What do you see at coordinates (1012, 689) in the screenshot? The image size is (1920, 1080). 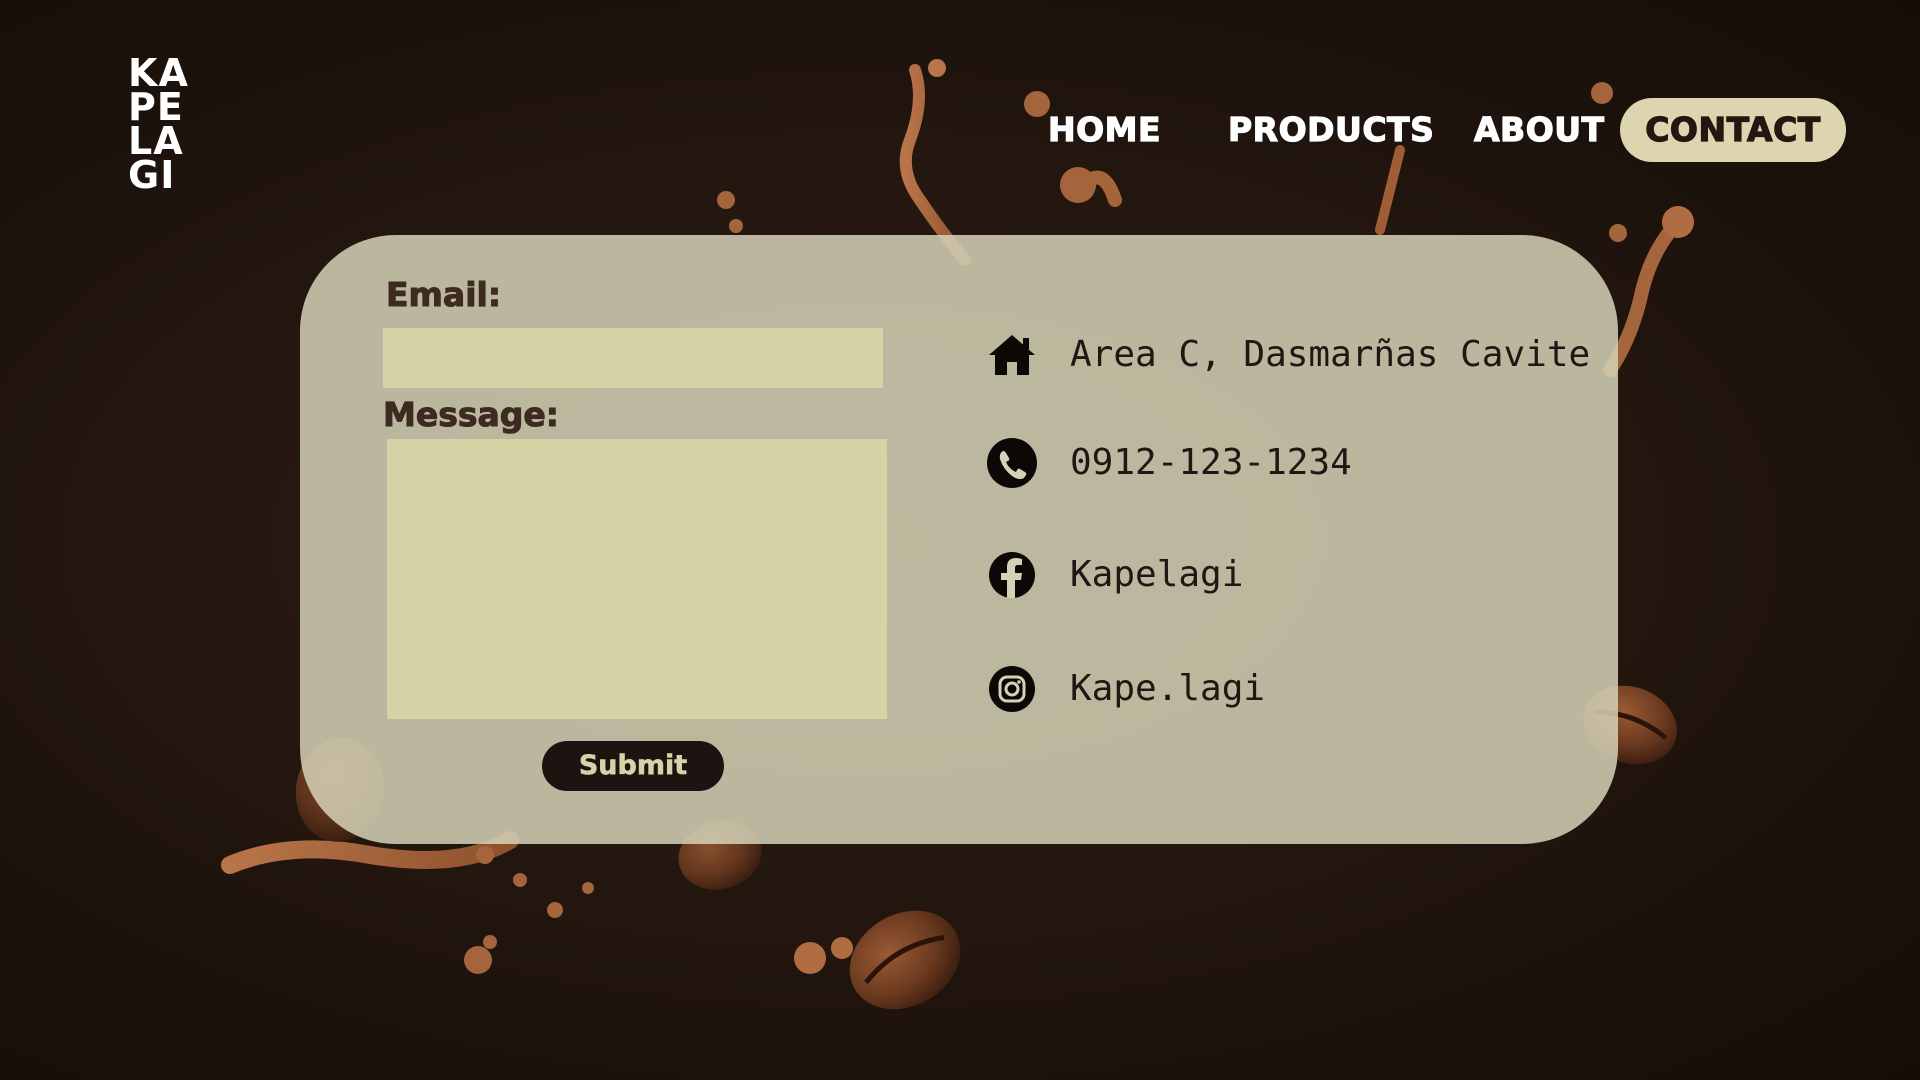 I see `instagram-icon` at bounding box center [1012, 689].